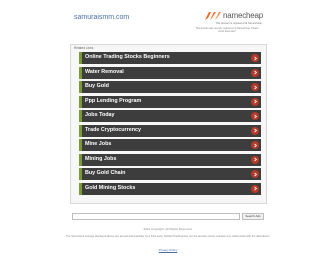  I want to click on site-name: samuraismm.com, so click(101, 17).